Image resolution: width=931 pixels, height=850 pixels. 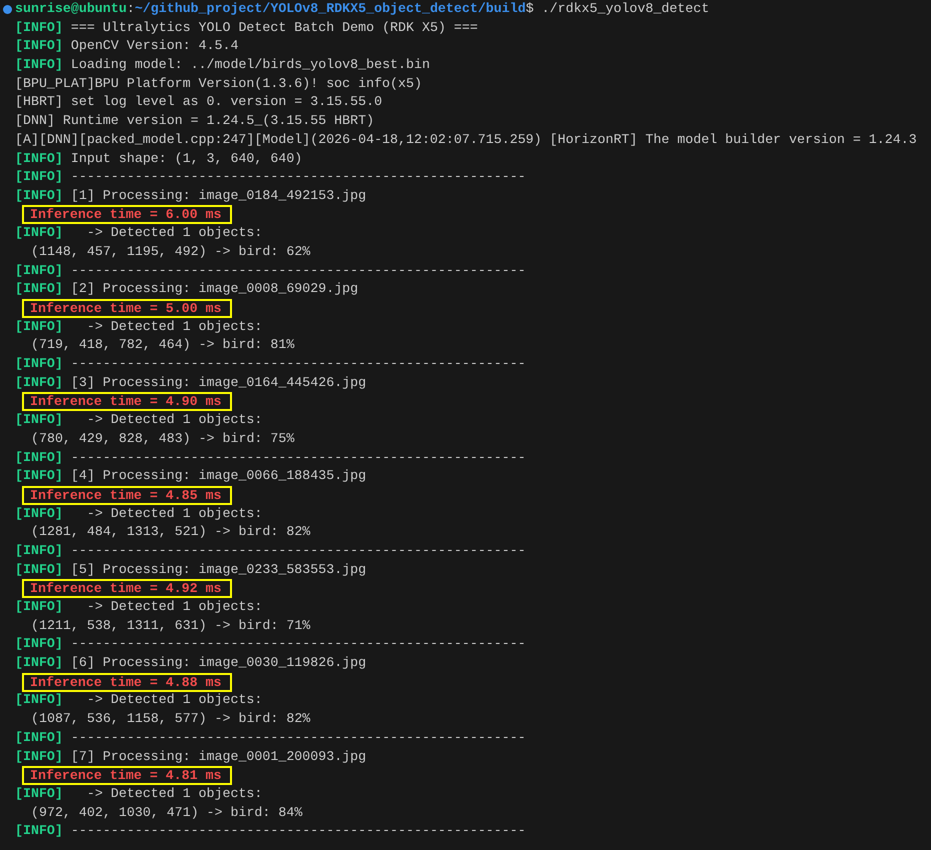 I want to click on inference-time: Inference time = 4.88 ms, so click(x=127, y=682).